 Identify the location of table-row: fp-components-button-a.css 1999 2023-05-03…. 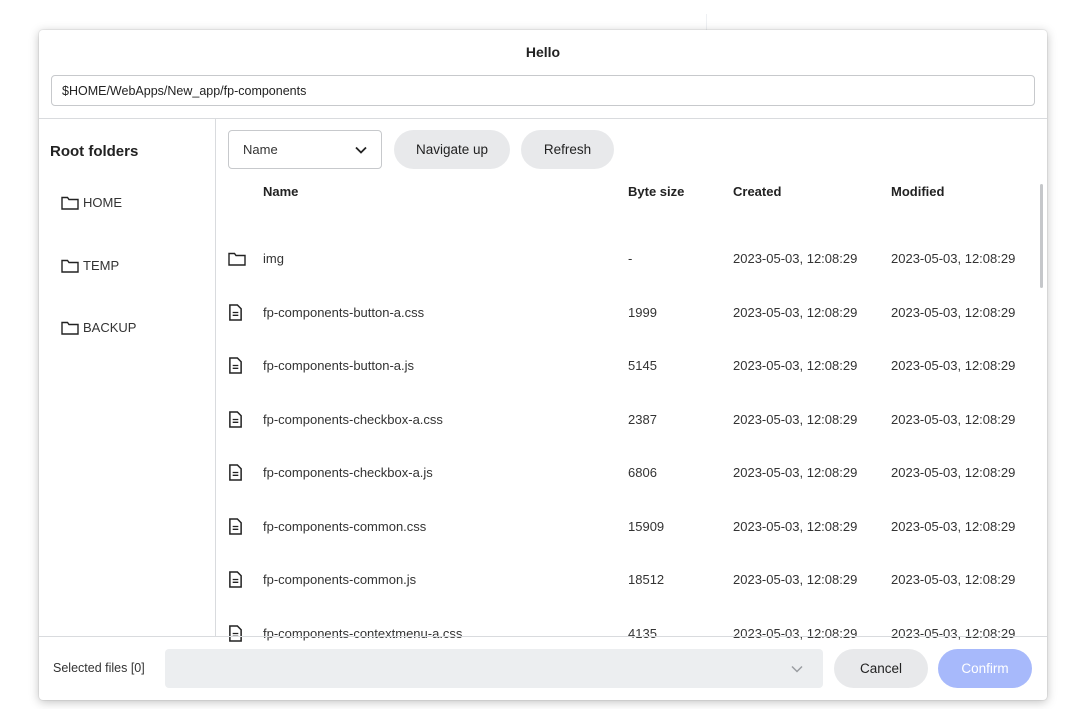
(626, 329).